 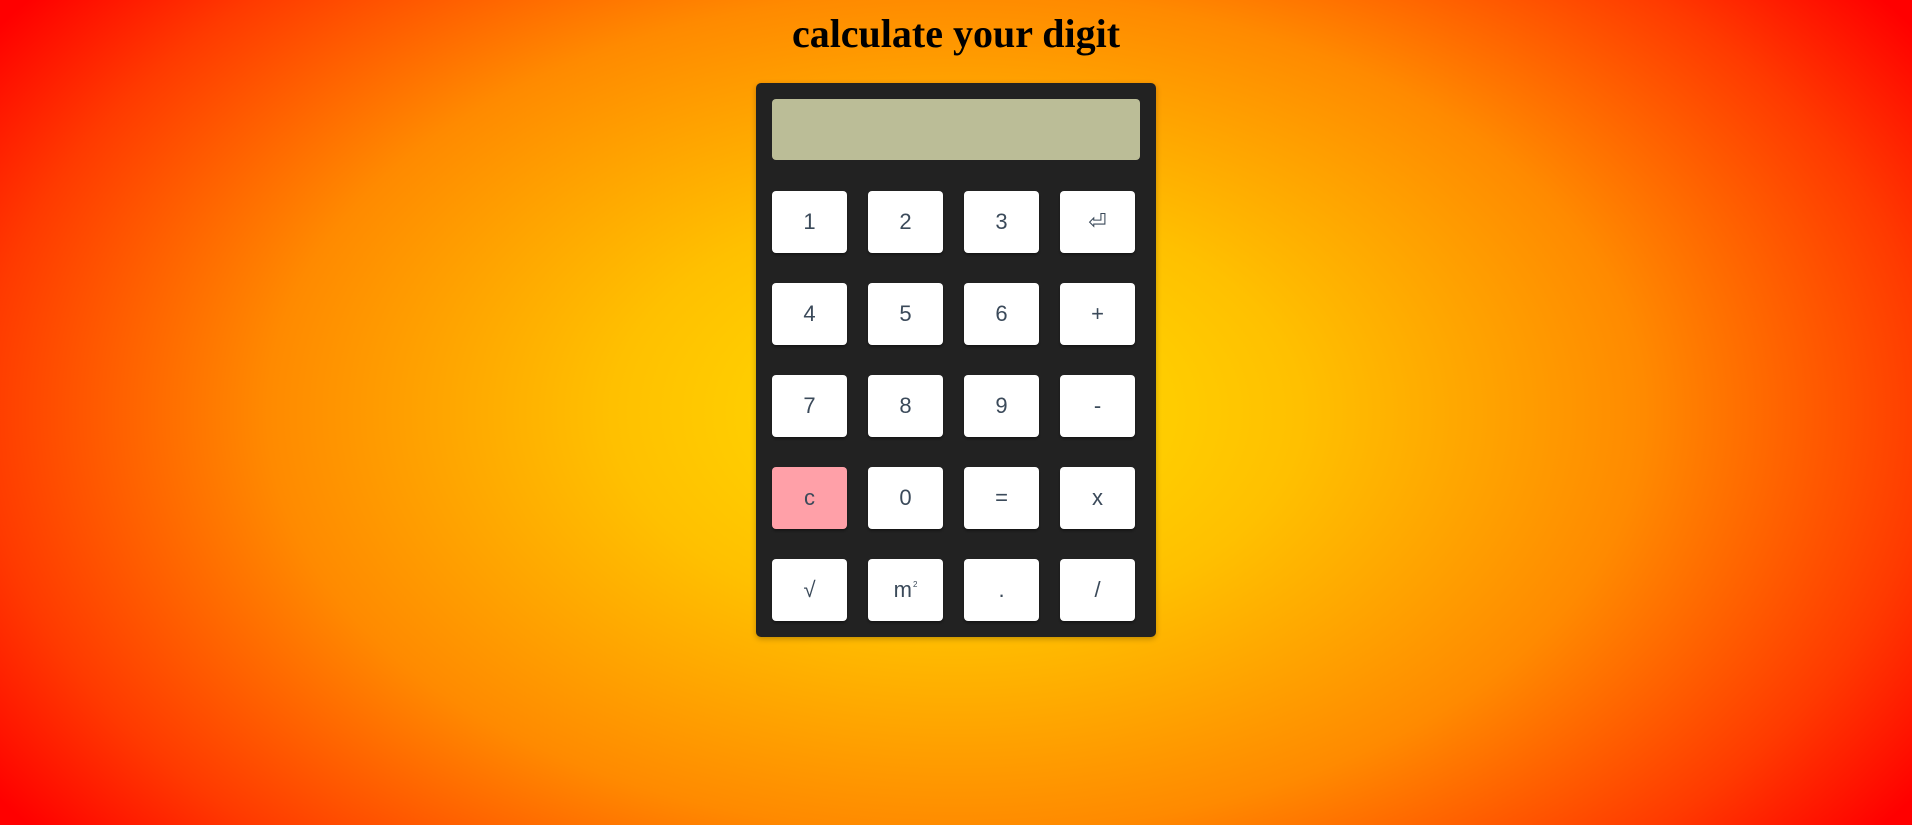 What do you see at coordinates (956, 406) in the screenshot?
I see `keypad: 1 2 3 ⏎ 4 5 6 + 7 8 9 - c 0 = x √ m2 . /` at bounding box center [956, 406].